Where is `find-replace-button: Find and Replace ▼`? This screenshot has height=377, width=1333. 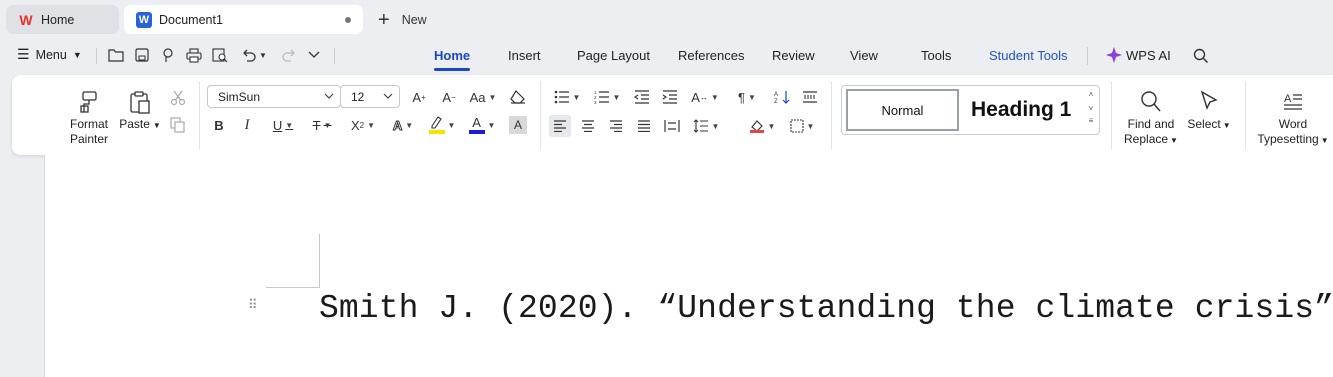 find-replace-button: Find and Replace ▼ is located at coordinates (1151, 119).